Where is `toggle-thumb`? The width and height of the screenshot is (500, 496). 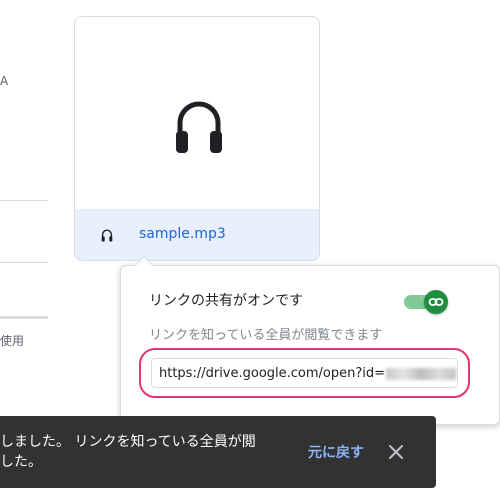
toggle-thumb is located at coordinates (436, 302).